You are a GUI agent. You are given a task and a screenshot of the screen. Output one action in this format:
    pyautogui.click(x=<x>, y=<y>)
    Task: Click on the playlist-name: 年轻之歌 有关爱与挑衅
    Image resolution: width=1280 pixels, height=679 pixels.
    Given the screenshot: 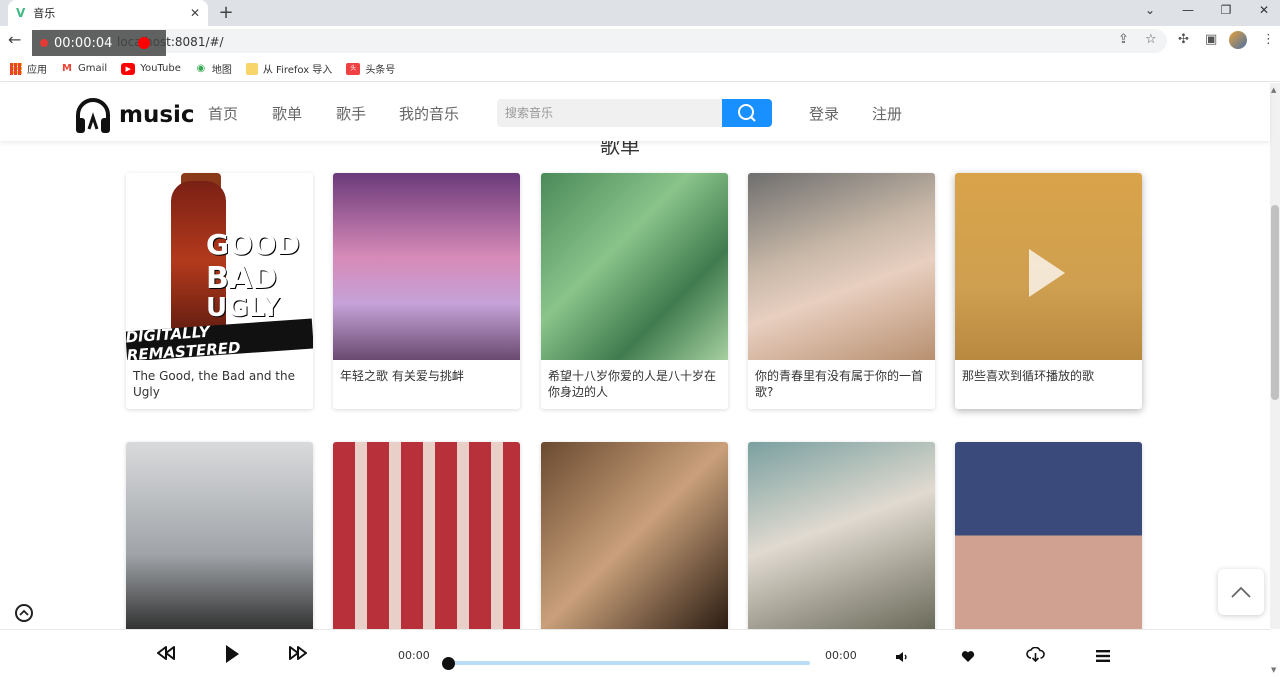 What is the action you would take?
    pyautogui.click(x=426, y=376)
    